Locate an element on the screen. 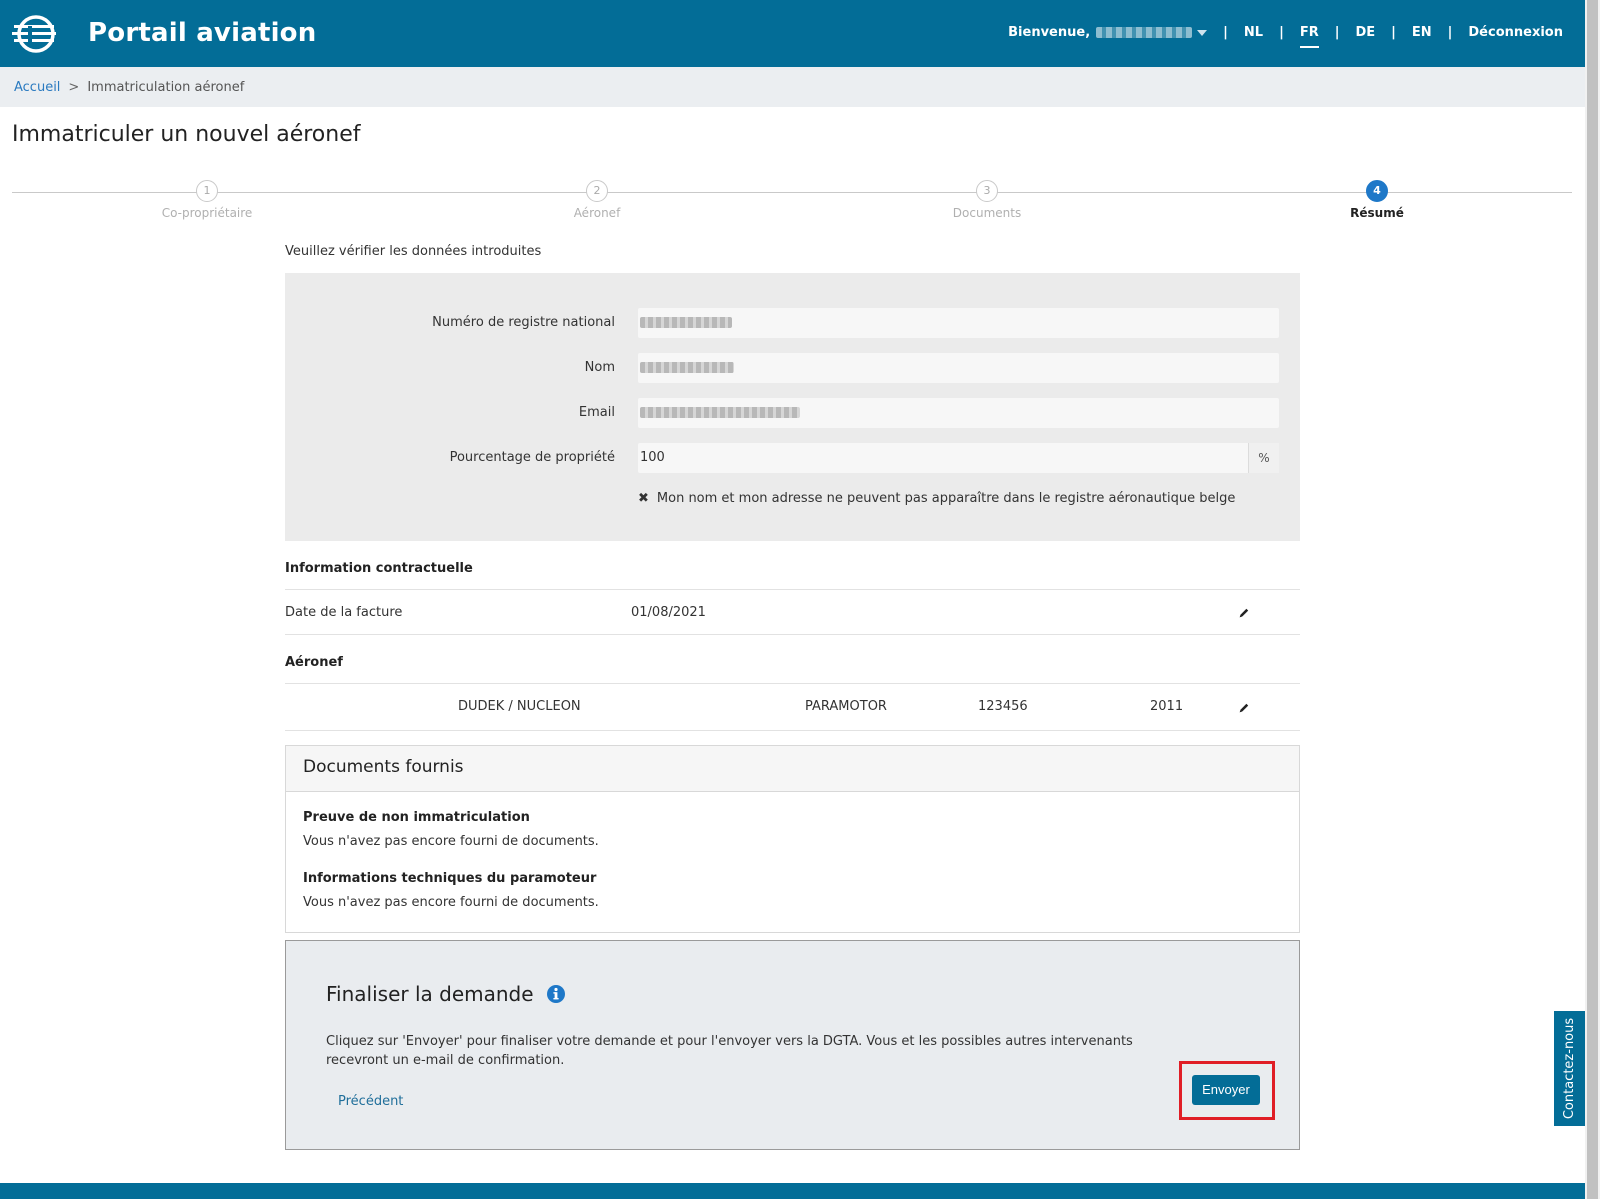  national-register-row: Numéro de registre national is located at coordinates (792, 323).